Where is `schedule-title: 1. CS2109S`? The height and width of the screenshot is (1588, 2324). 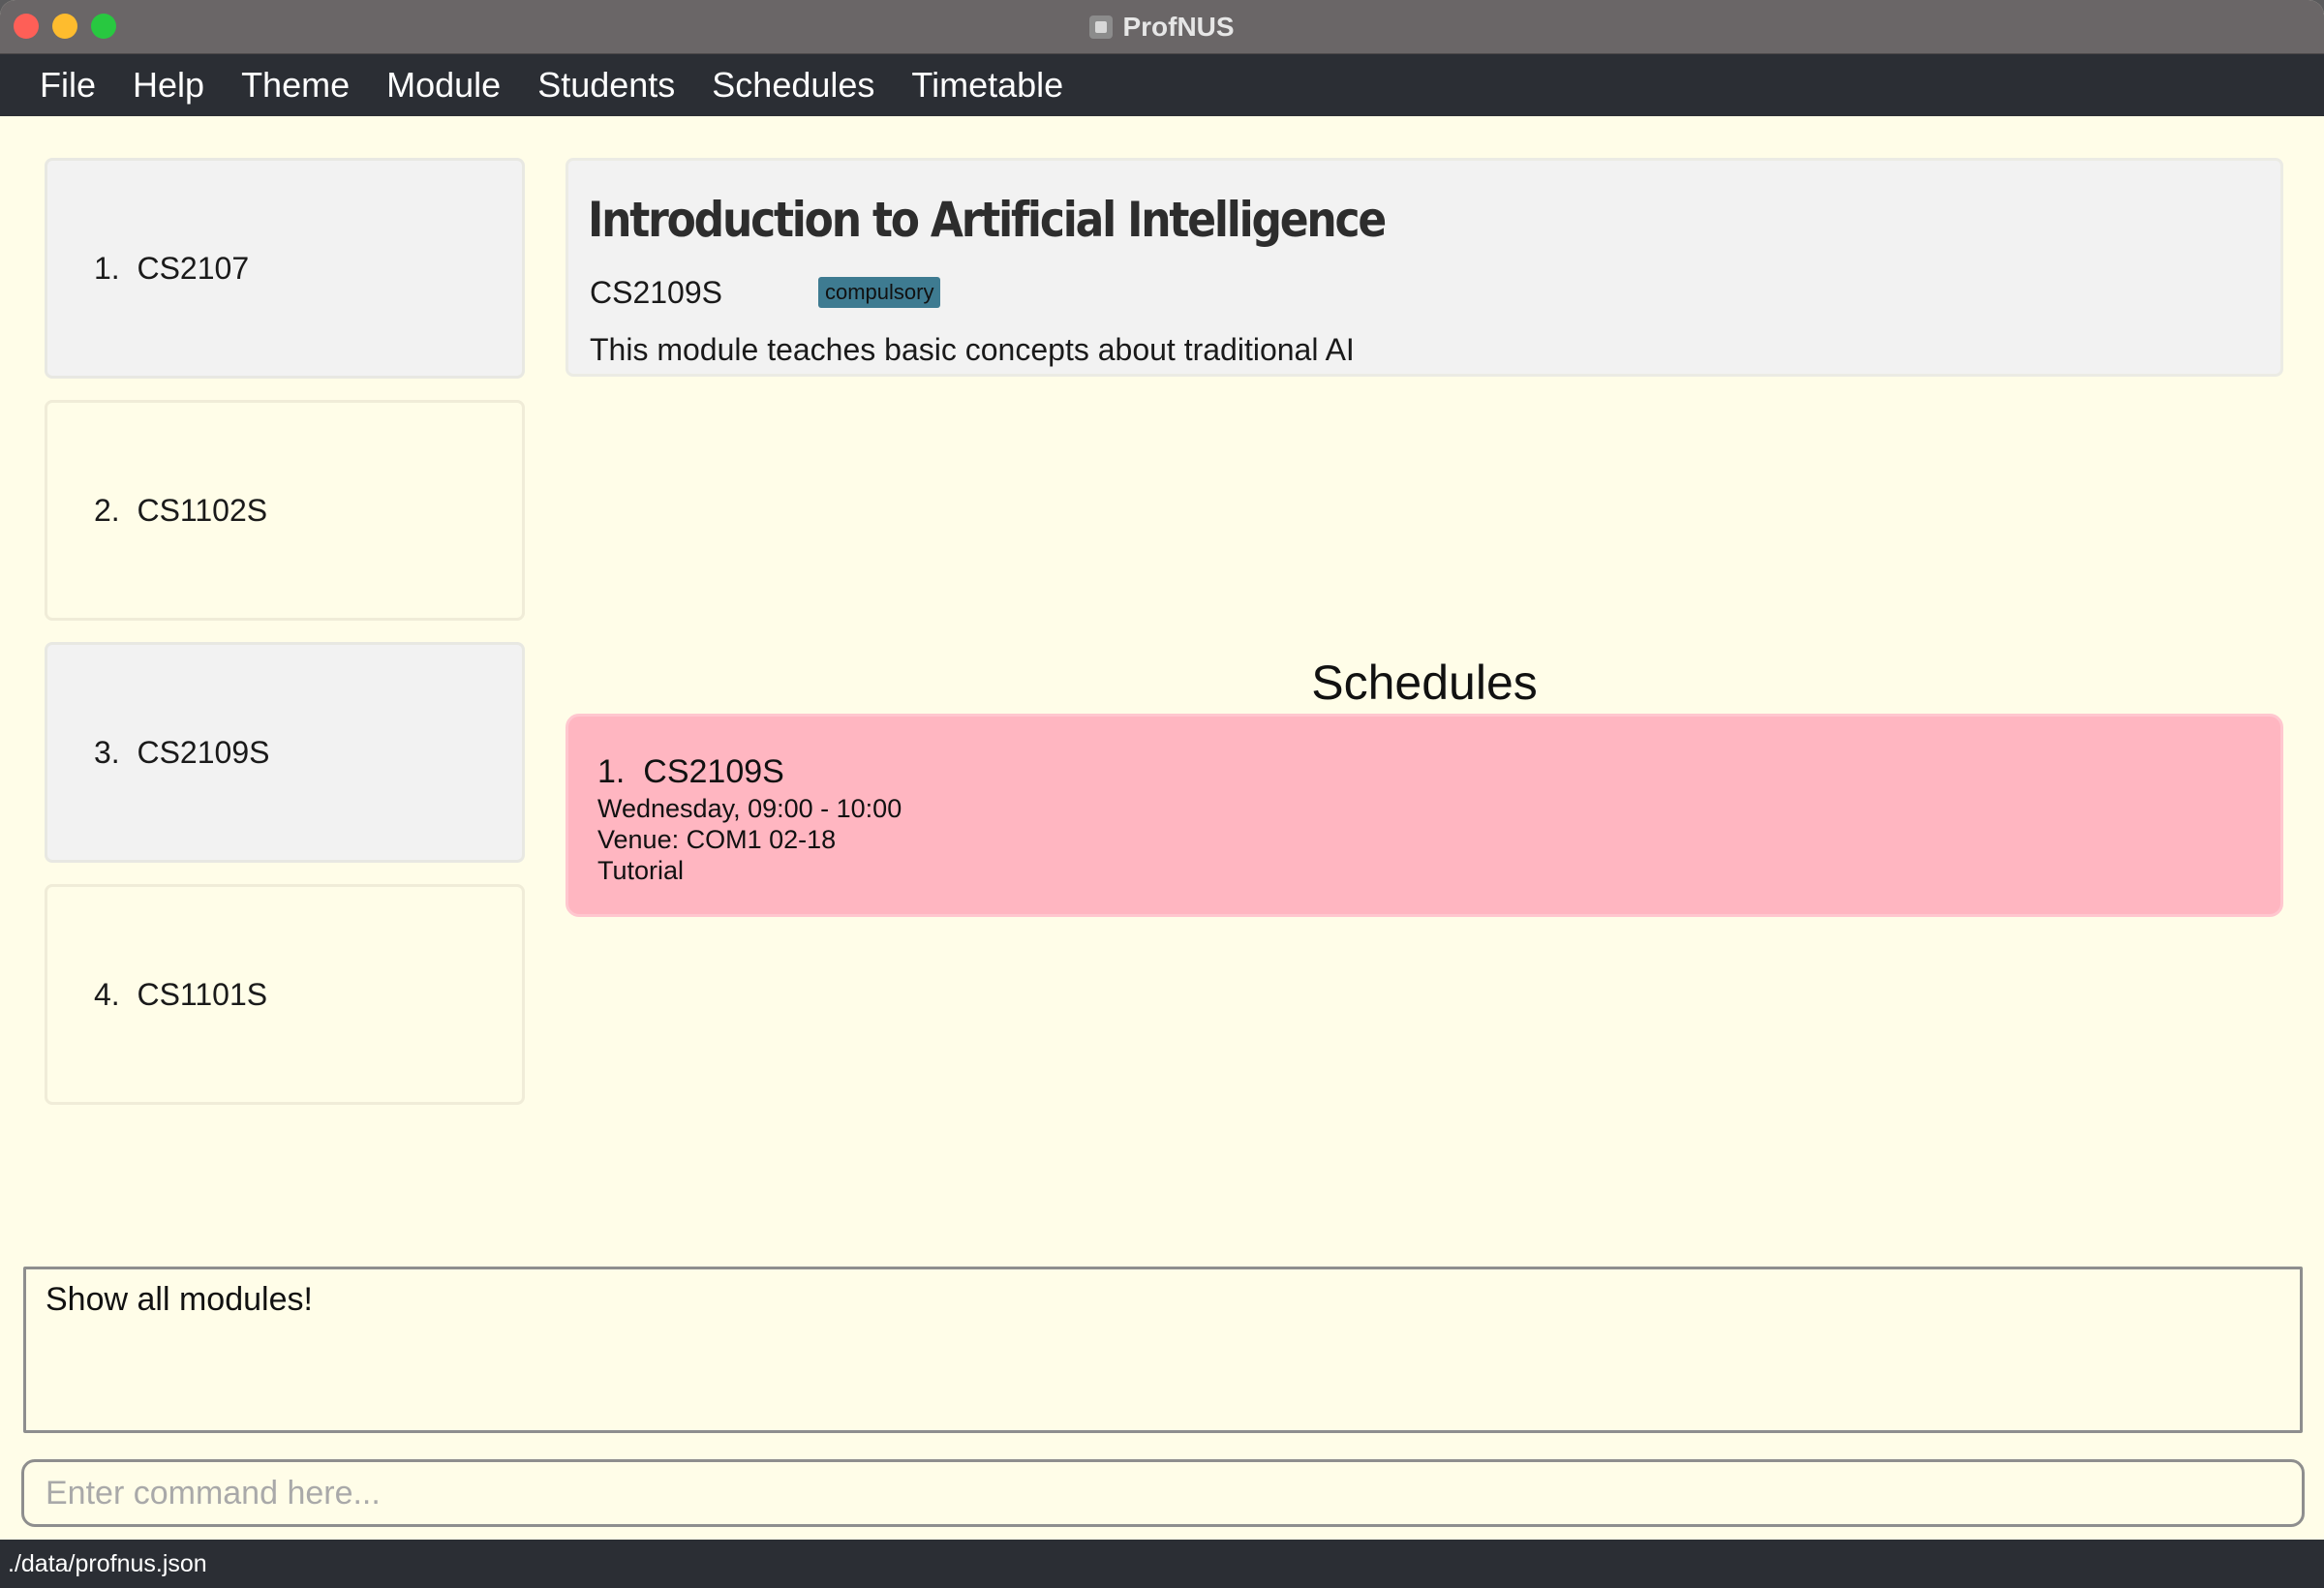
schedule-title: 1. CS2109S is located at coordinates (691, 772).